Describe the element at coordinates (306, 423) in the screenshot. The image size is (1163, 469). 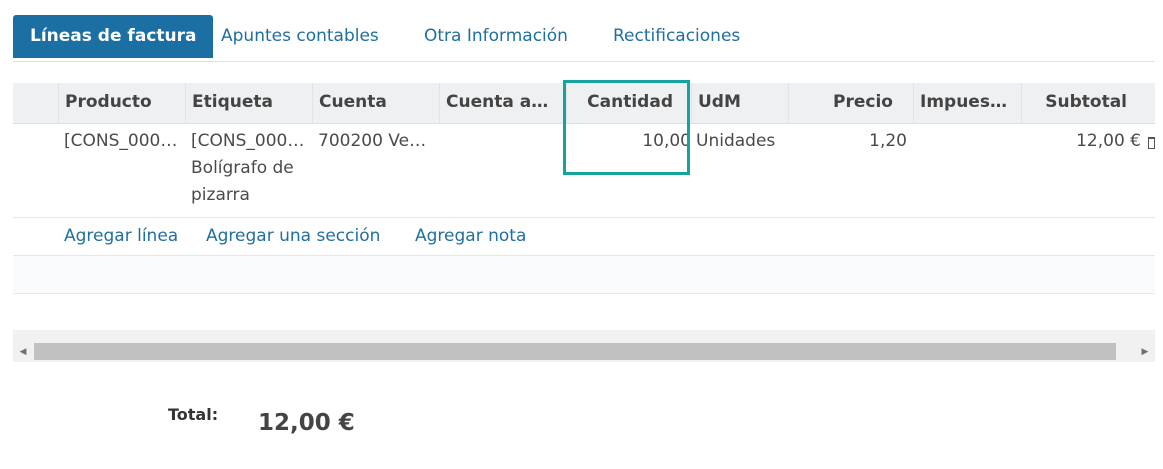
I see `total-amount: 12,00 €` at that location.